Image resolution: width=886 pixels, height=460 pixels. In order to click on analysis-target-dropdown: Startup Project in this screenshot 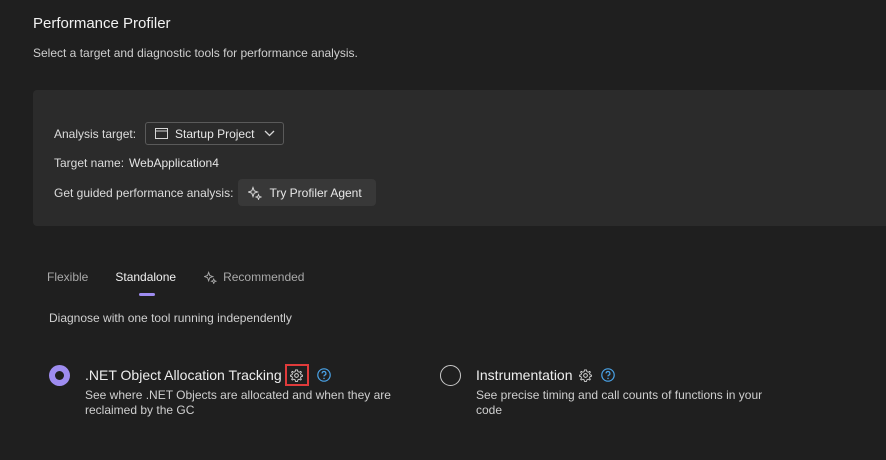, I will do `click(215, 133)`.